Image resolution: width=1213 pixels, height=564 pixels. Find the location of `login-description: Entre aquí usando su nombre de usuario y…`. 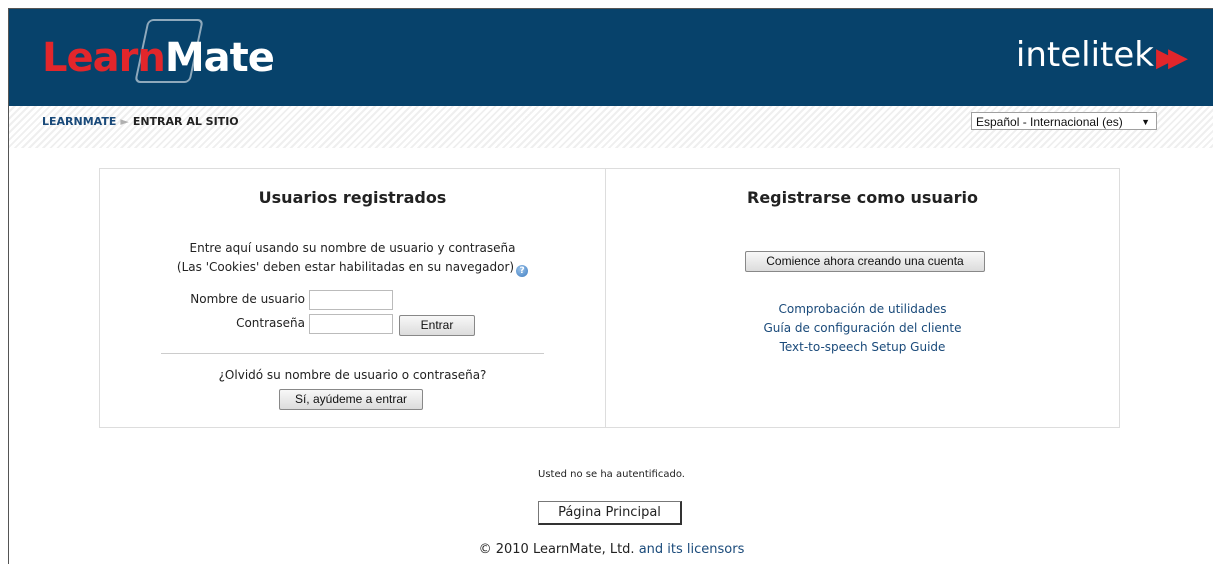

login-description: Entre aquí usando su nombre de usuario y… is located at coordinates (352, 258).